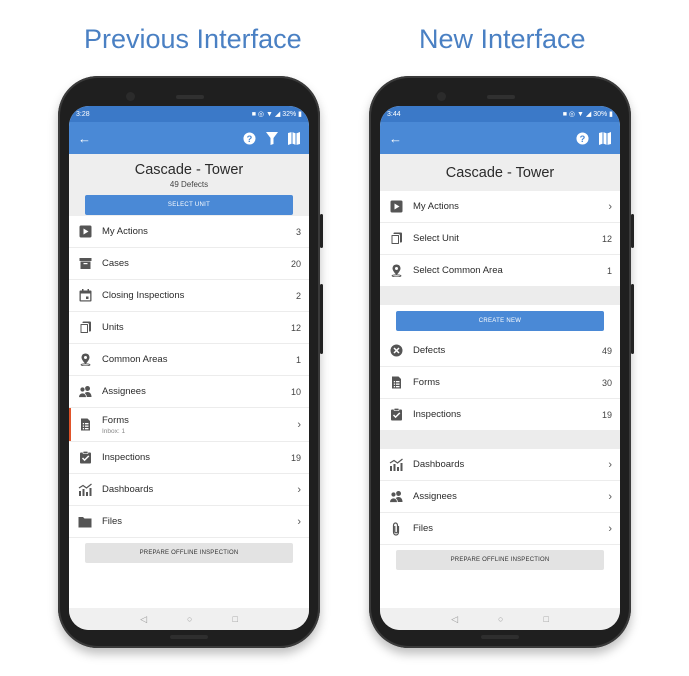  What do you see at coordinates (587, 114) in the screenshot?
I see `status-icons: ■ ◎ ▼ ◢ 30% ▮` at bounding box center [587, 114].